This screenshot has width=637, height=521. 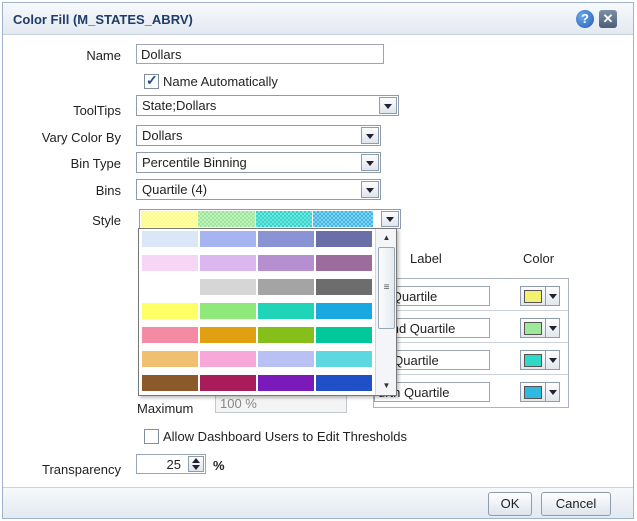 I want to click on vary-color-by-value: Dollars, so click(x=162, y=135).